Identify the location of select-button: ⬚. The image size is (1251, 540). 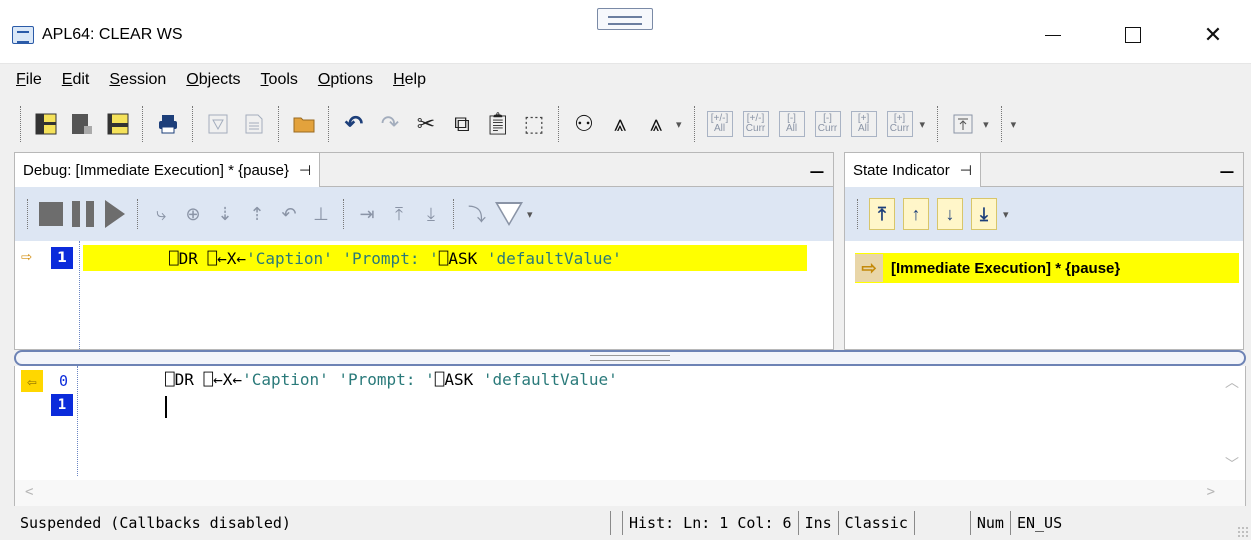
(534, 124).